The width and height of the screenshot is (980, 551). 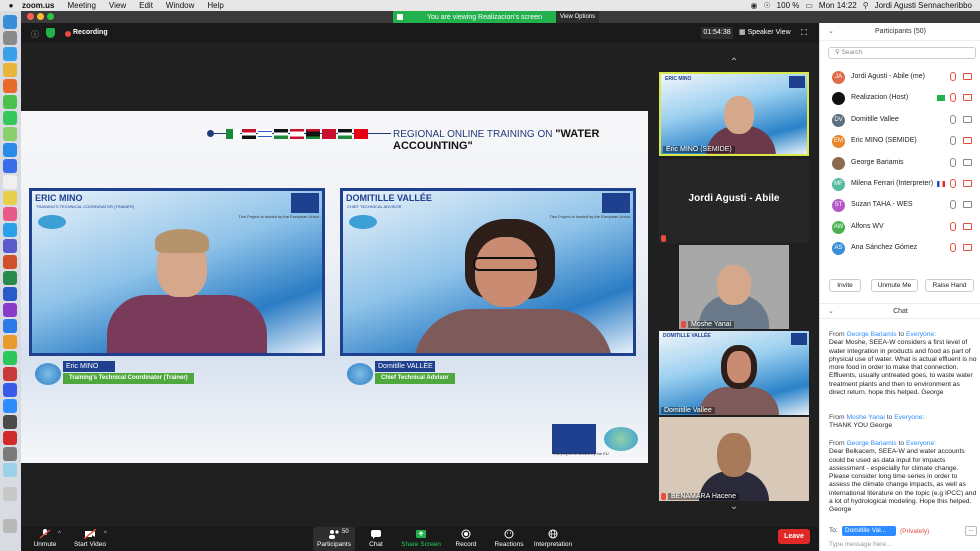 What do you see at coordinates (10, 38) in the screenshot?
I see `launchpad-icon` at bounding box center [10, 38].